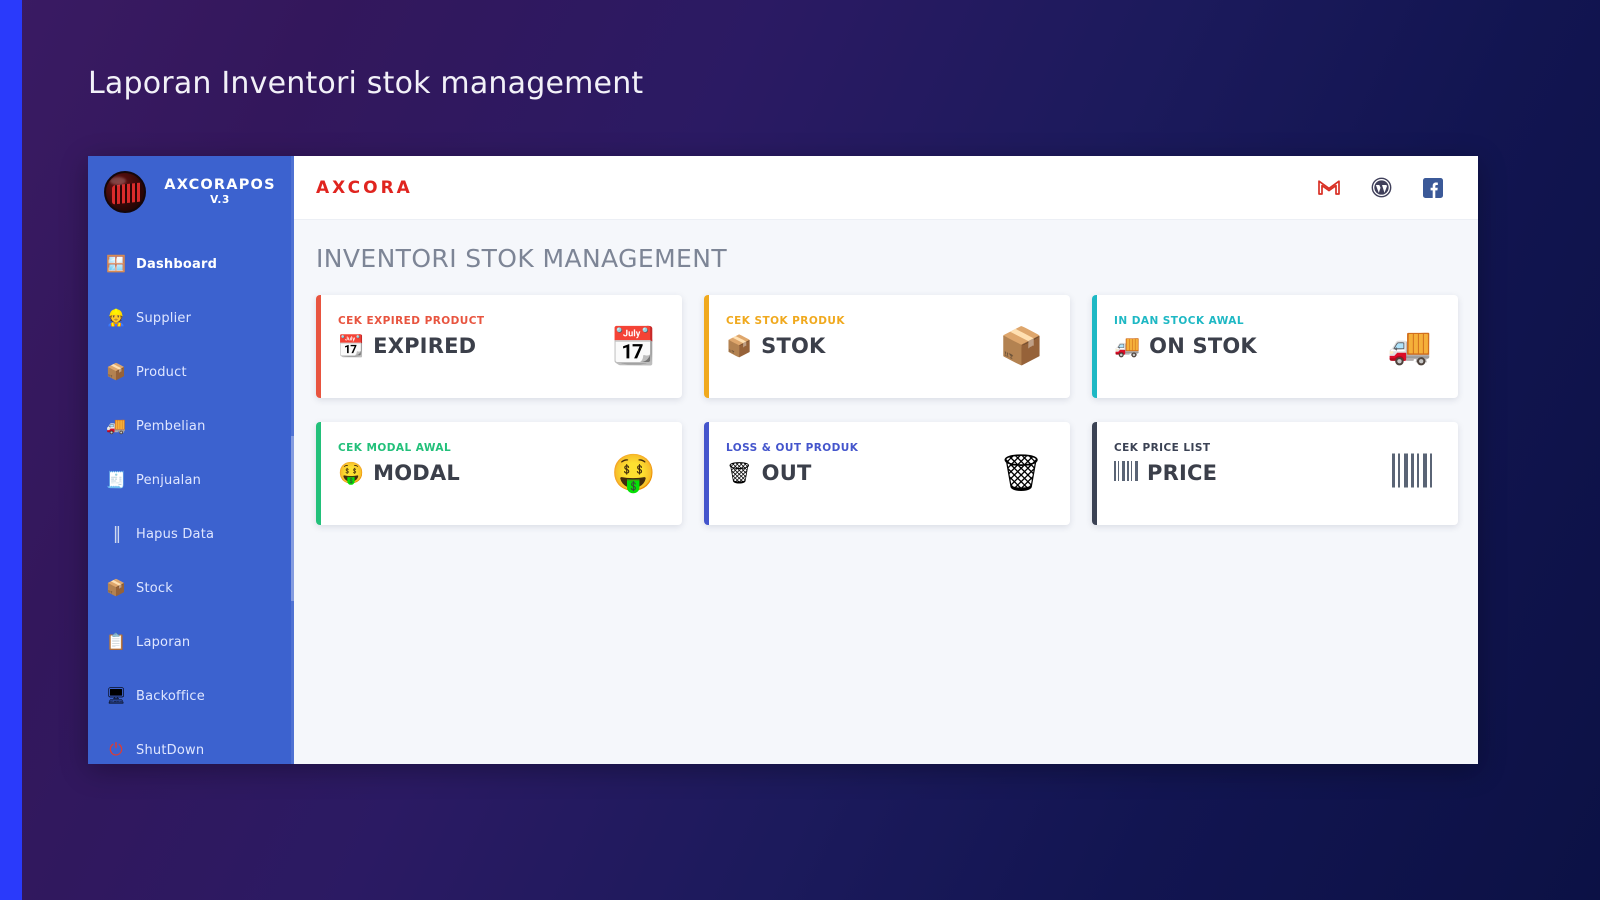 The width and height of the screenshot is (1600, 900). What do you see at coordinates (1329, 188) in the screenshot?
I see `gmail-icon` at bounding box center [1329, 188].